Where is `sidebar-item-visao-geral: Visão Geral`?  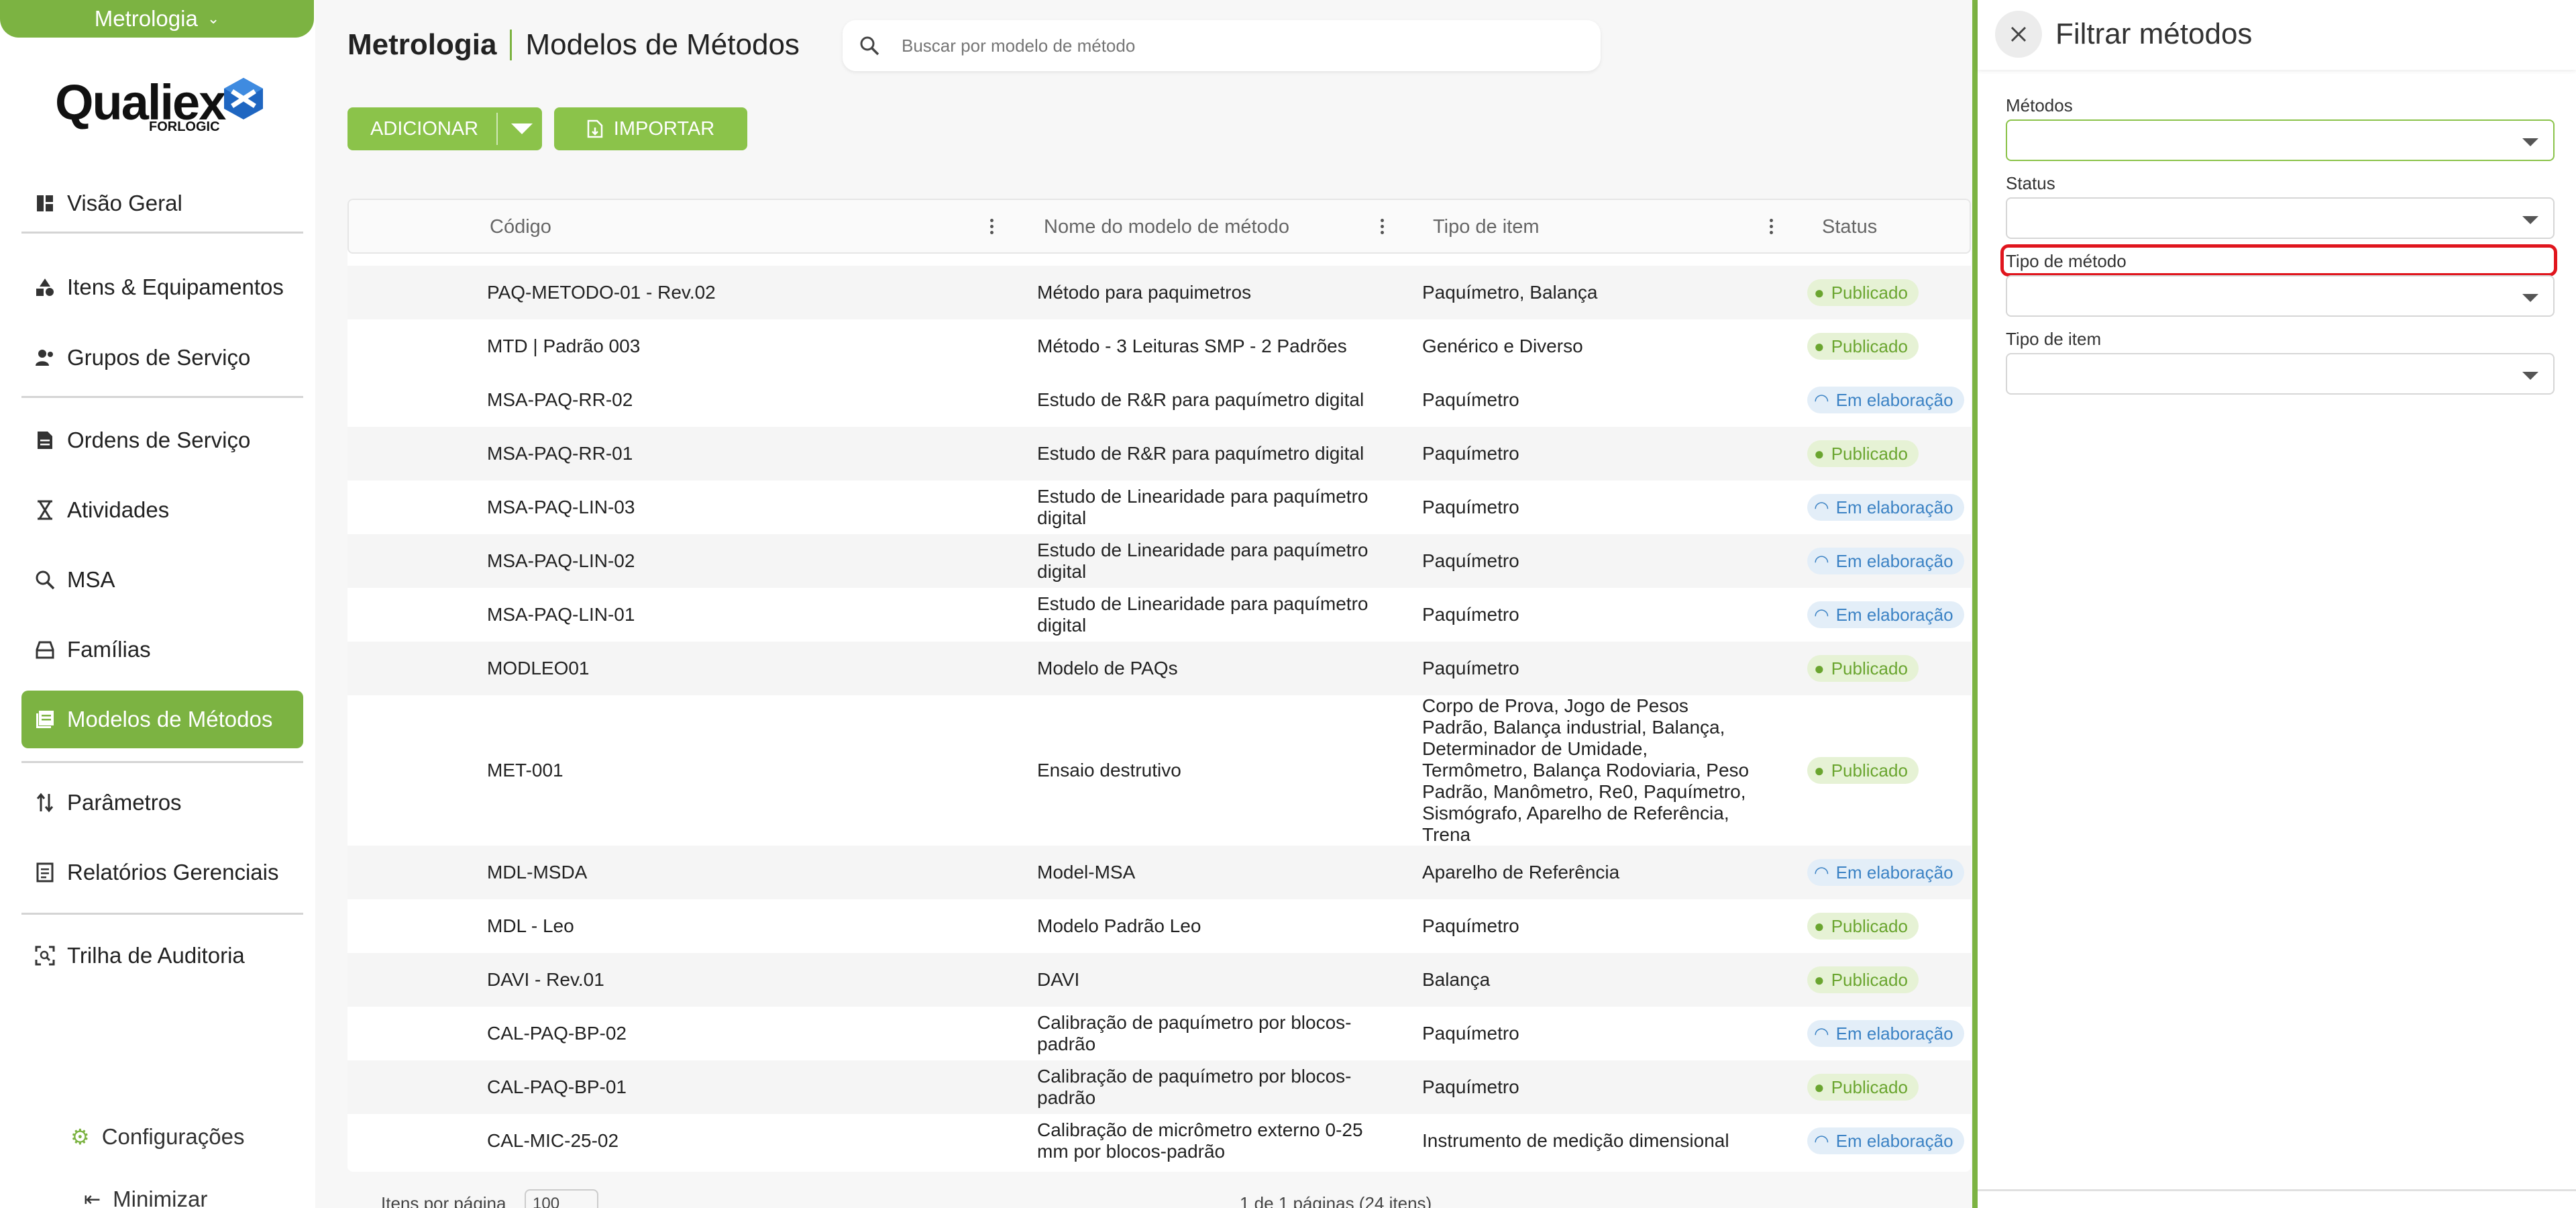 sidebar-item-visao-geral: Visão Geral is located at coordinates (162, 203).